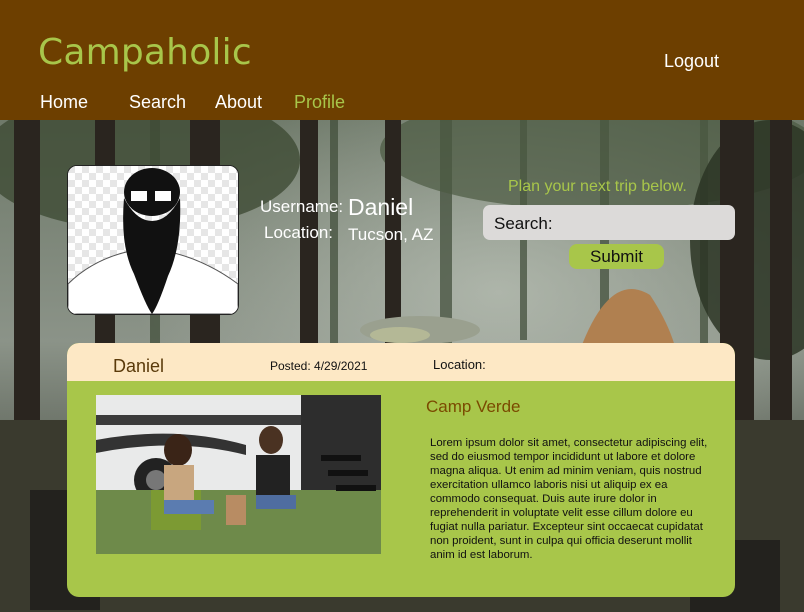 This screenshot has width=804, height=612. I want to click on nav-profile: Profile, so click(319, 102).